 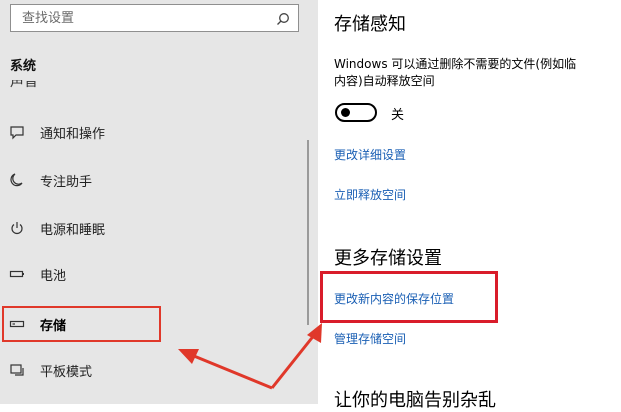 What do you see at coordinates (23, 66) in the screenshot?
I see `section-title: 系统` at bounding box center [23, 66].